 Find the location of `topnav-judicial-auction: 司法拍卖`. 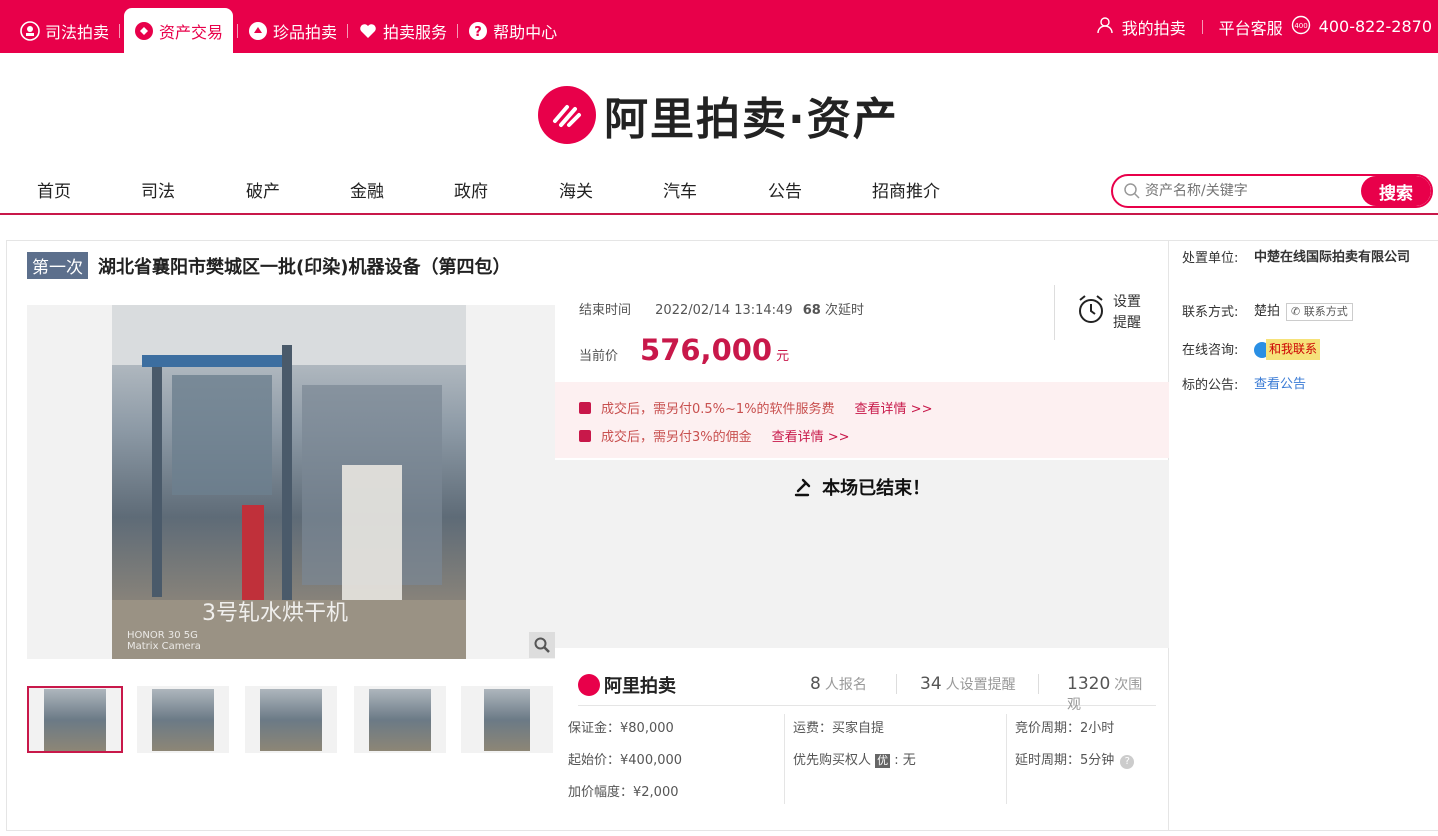

topnav-judicial-auction: 司法拍卖 is located at coordinates (64, 30).